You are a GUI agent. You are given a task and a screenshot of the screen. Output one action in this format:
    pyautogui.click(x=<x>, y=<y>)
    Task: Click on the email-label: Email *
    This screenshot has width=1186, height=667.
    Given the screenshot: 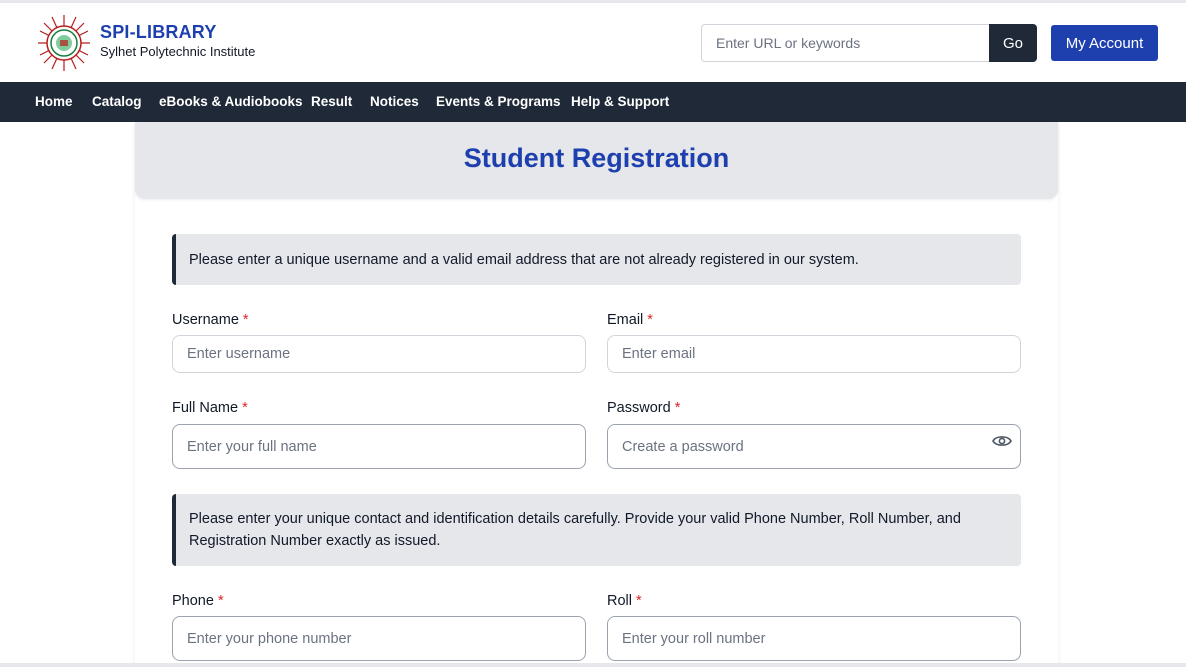 What is the action you would take?
    pyautogui.click(x=630, y=320)
    